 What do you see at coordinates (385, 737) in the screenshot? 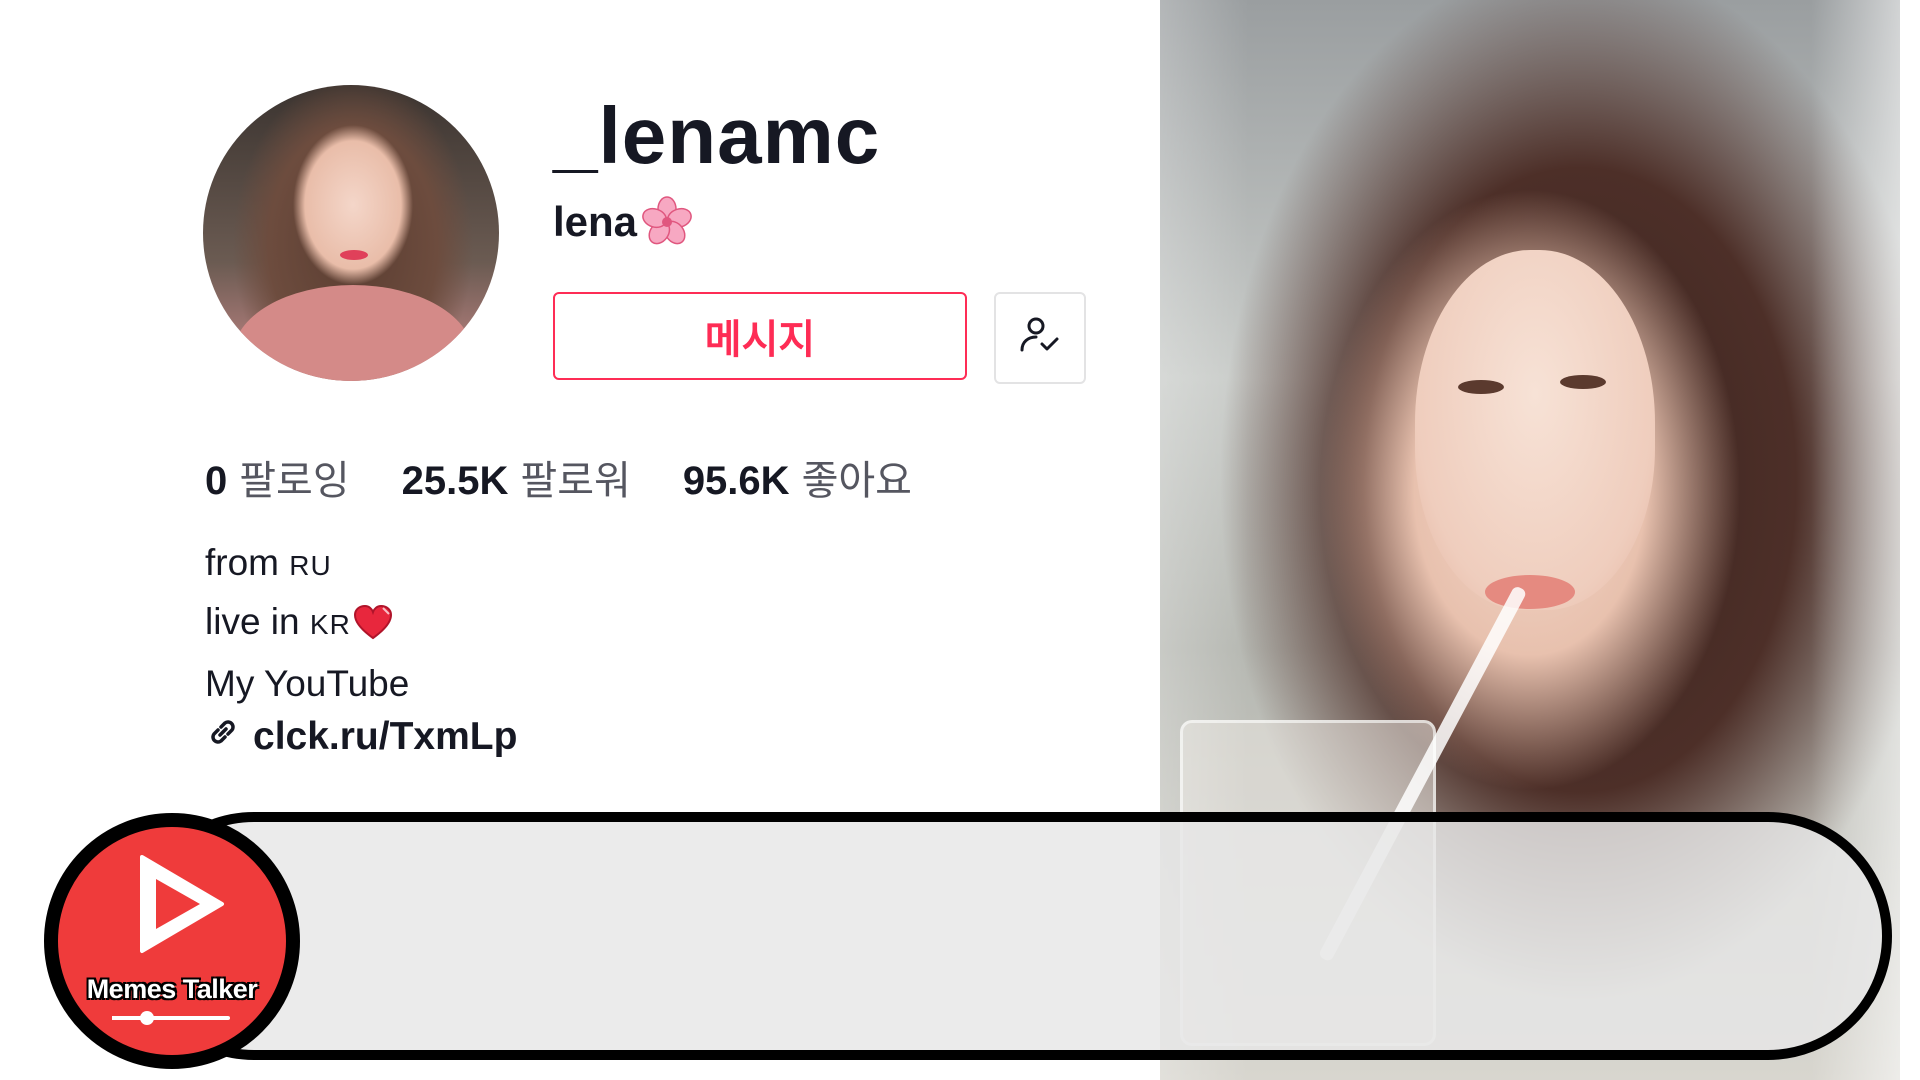
I see `link-text: clck.ru/TxmLp` at bounding box center [385, 737].